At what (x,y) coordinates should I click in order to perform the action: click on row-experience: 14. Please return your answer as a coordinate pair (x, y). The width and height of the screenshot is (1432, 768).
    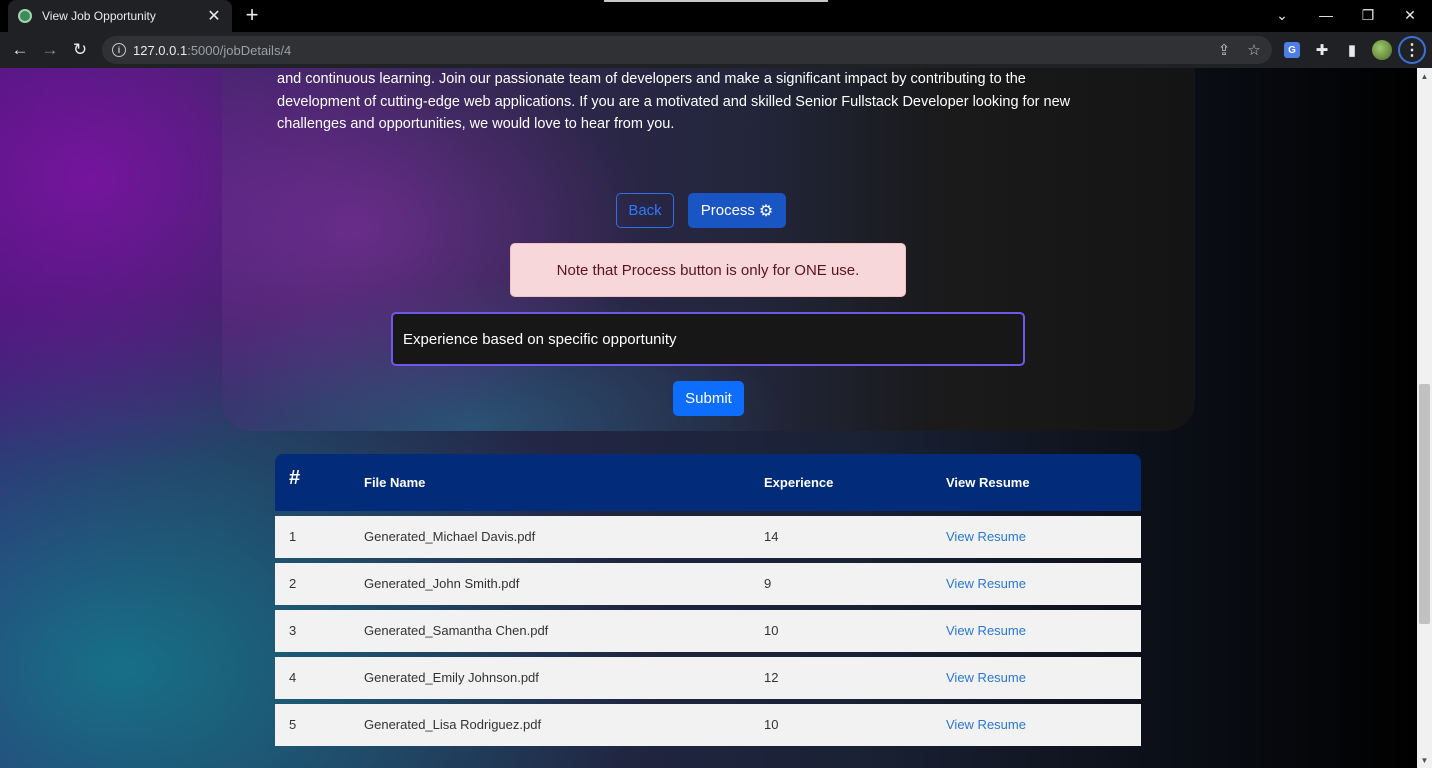
    Looking at the image, I should click on (771, 536).